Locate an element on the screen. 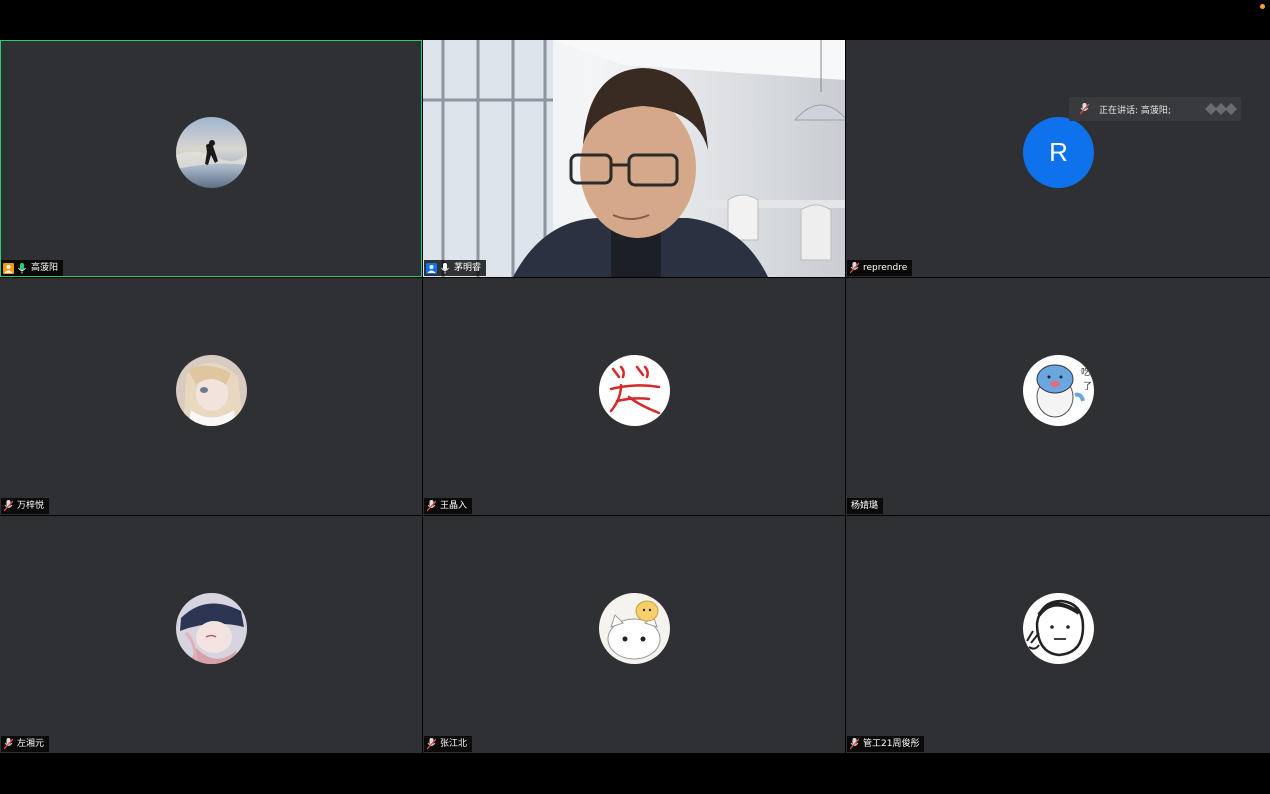  participant-tile-5: 王晶入 is located at coordinates (634, 396).